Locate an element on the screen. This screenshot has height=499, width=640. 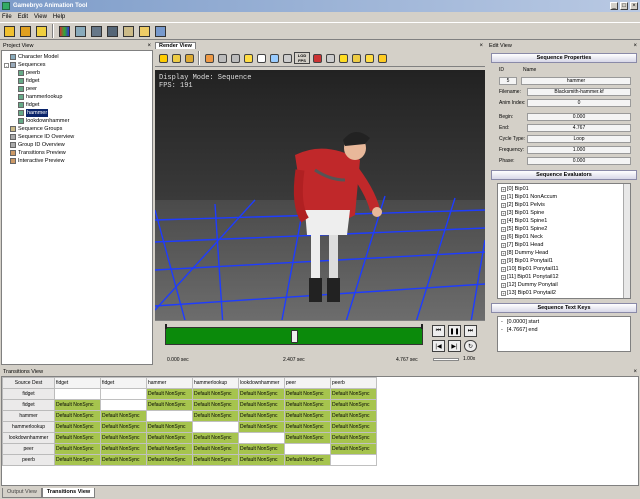
evaluator-item: + [1] Bip01 NonAccum is located at coordinates (565, 197).